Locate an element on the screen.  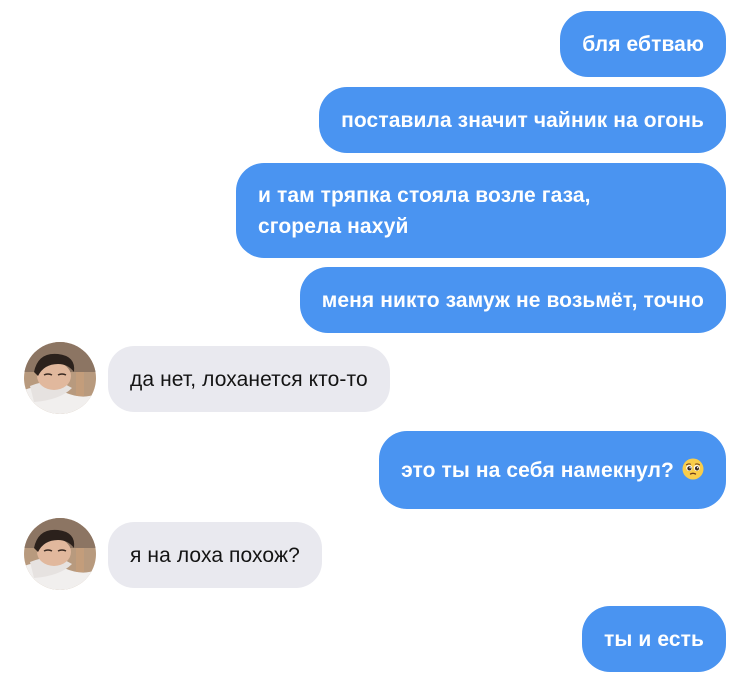
message-incoming-1: да нет, лоханется кто-то is located at coordinates (249, 379).